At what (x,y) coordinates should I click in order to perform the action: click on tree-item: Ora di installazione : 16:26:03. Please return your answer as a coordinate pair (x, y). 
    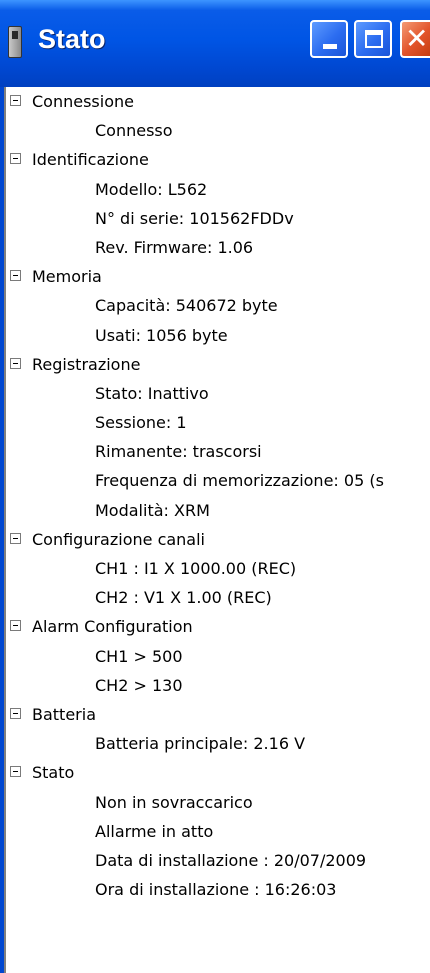
    Looking at the image, I should click on (218, 889).